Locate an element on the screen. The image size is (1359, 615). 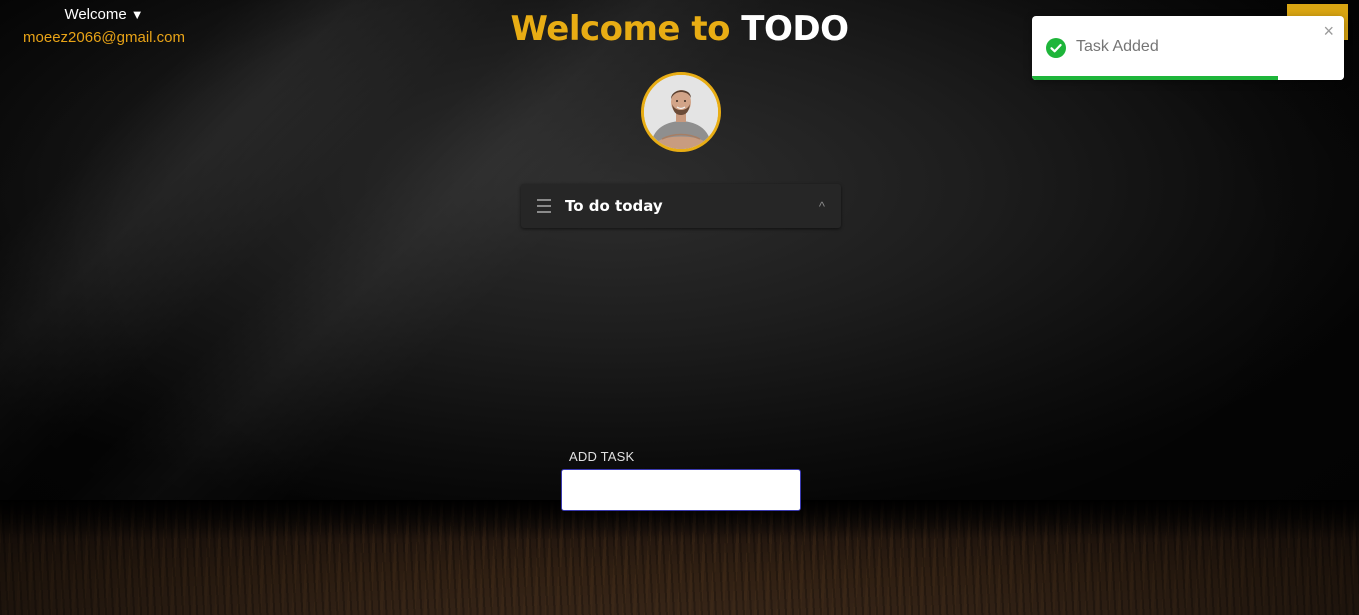
chevron-up-icon: ^ is located at coordinates (822, 206).